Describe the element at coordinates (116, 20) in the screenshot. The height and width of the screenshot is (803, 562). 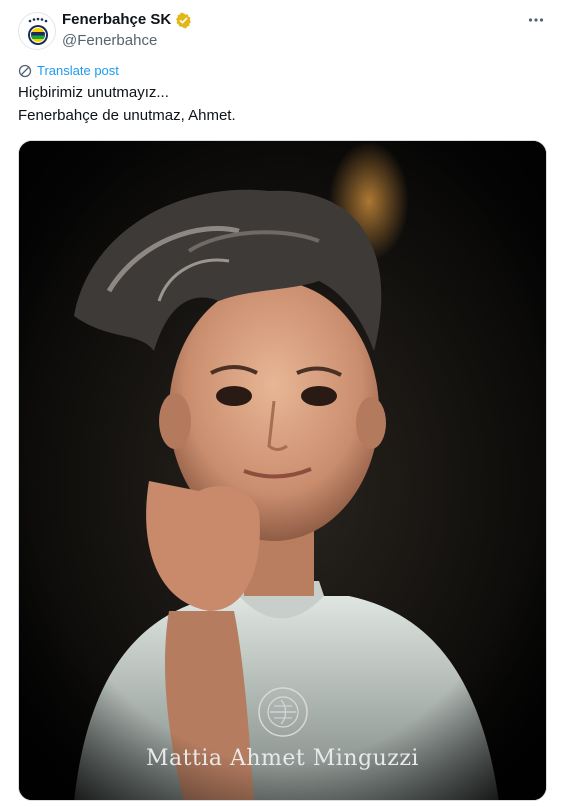
I see `author-display-name: Fenerbahçe SK` at that location.